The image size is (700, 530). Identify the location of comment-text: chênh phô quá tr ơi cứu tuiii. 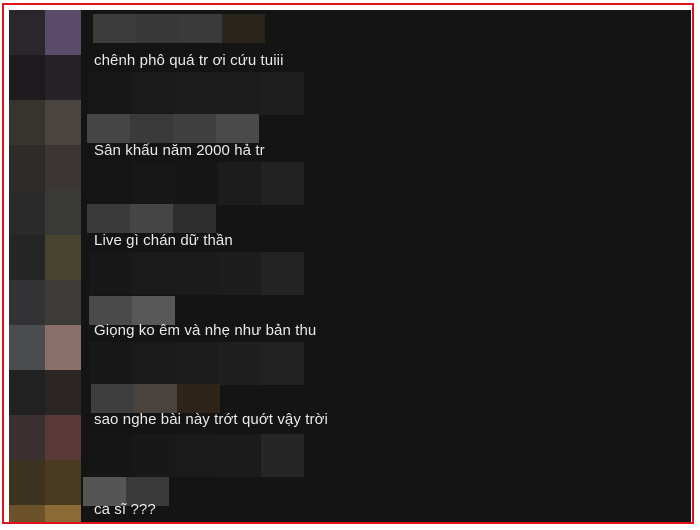
(189, 60).